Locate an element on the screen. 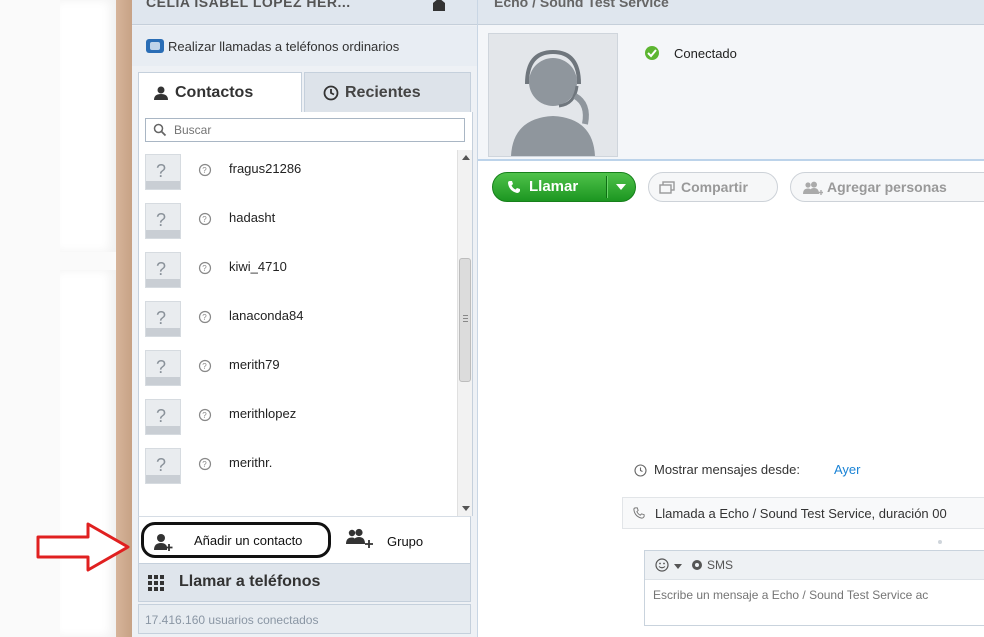 Image resolution: width=984 pixels, height=637 pixels. contact-item: ? ? lanaconda84 is located at coordinates (298, 321).